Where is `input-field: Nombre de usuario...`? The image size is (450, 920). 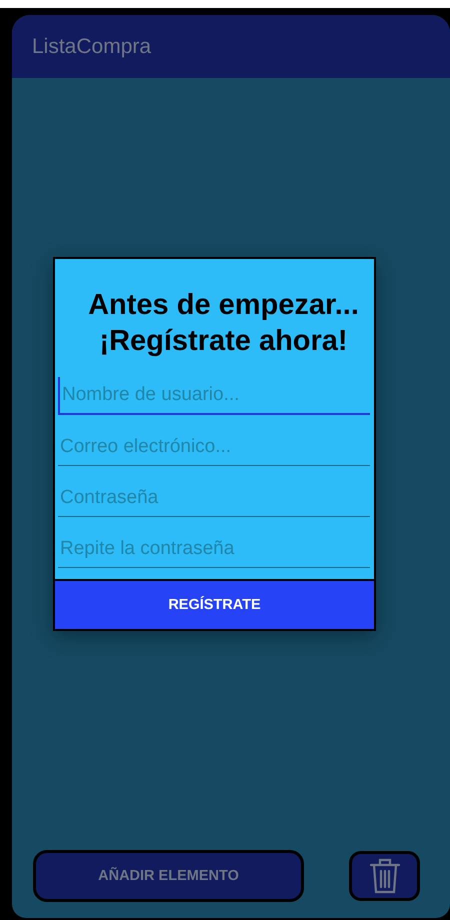 input-field: Nombre de usuario... is located at coordinates (214, 396).